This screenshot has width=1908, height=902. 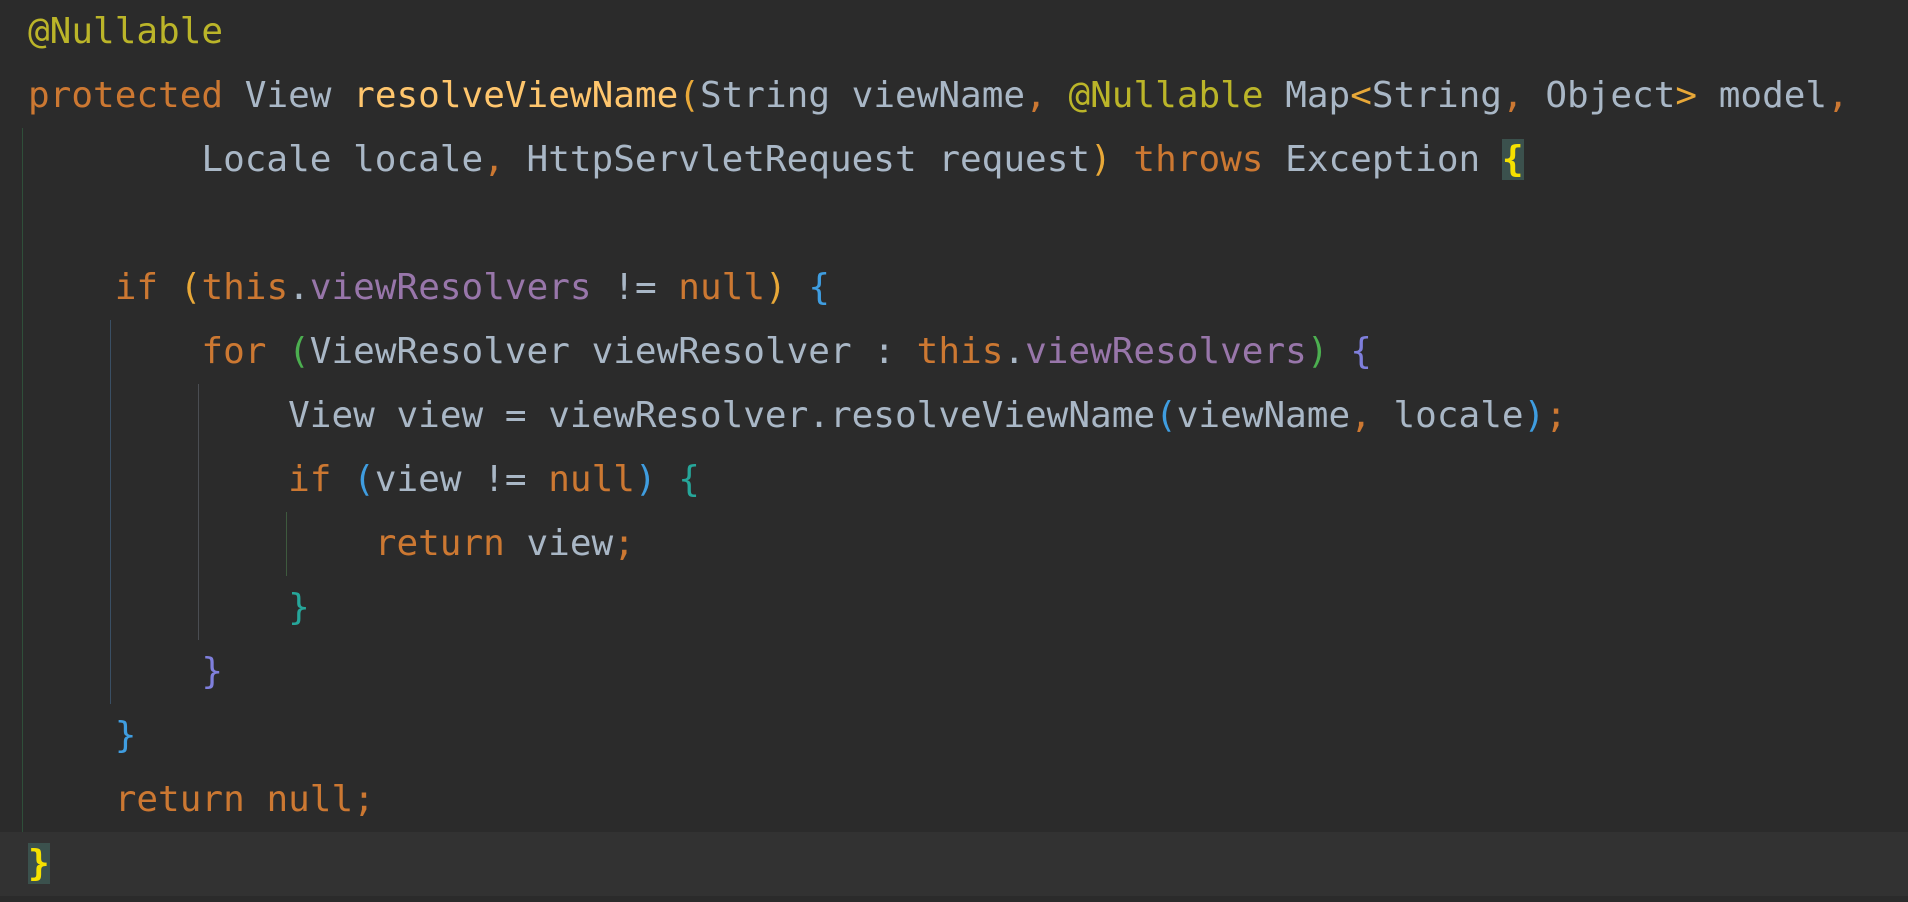 I want to click on code-line: if (view != null) {, so click(x=364, y=480).